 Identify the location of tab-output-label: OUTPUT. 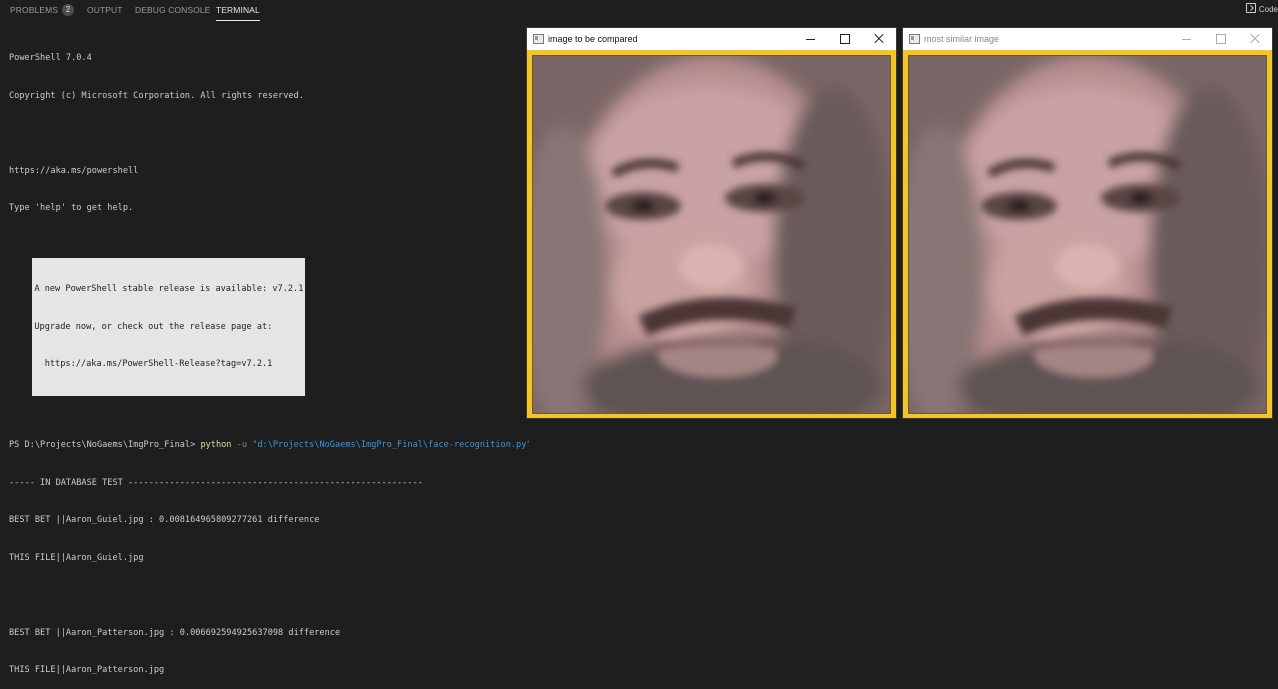
(105, 10).